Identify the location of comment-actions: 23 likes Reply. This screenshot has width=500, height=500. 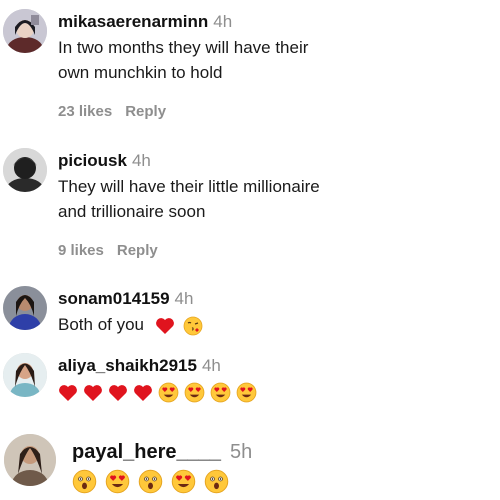
(278, 111).